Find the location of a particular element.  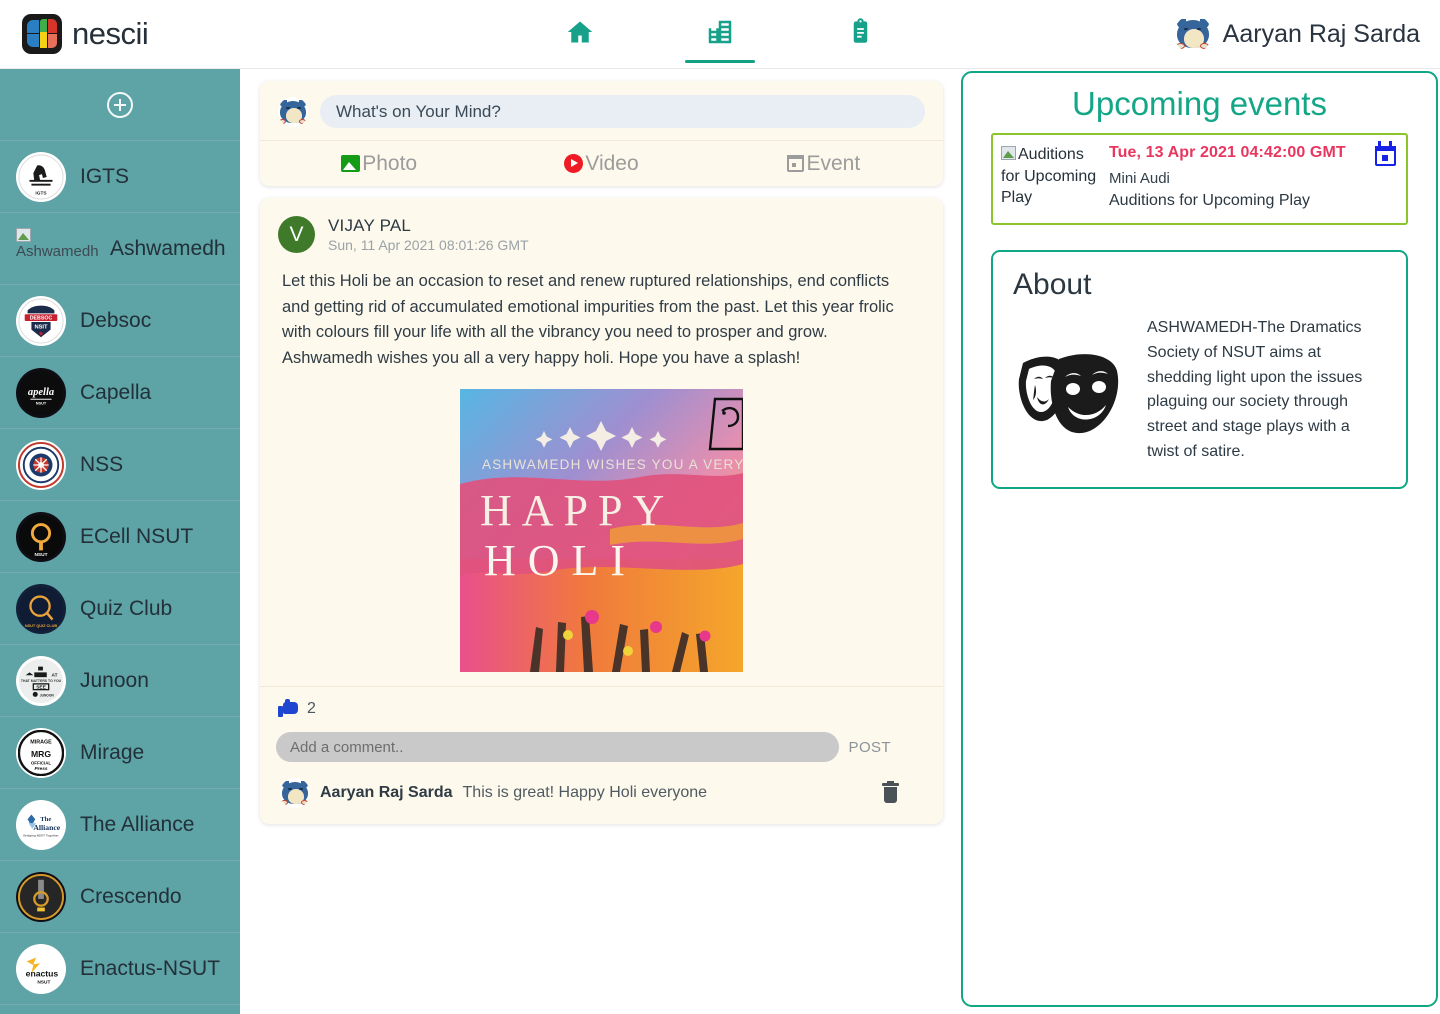

sidebar-item-ecell-nsut: NSUT ECell NSUT is located at coordinates (120, 537).